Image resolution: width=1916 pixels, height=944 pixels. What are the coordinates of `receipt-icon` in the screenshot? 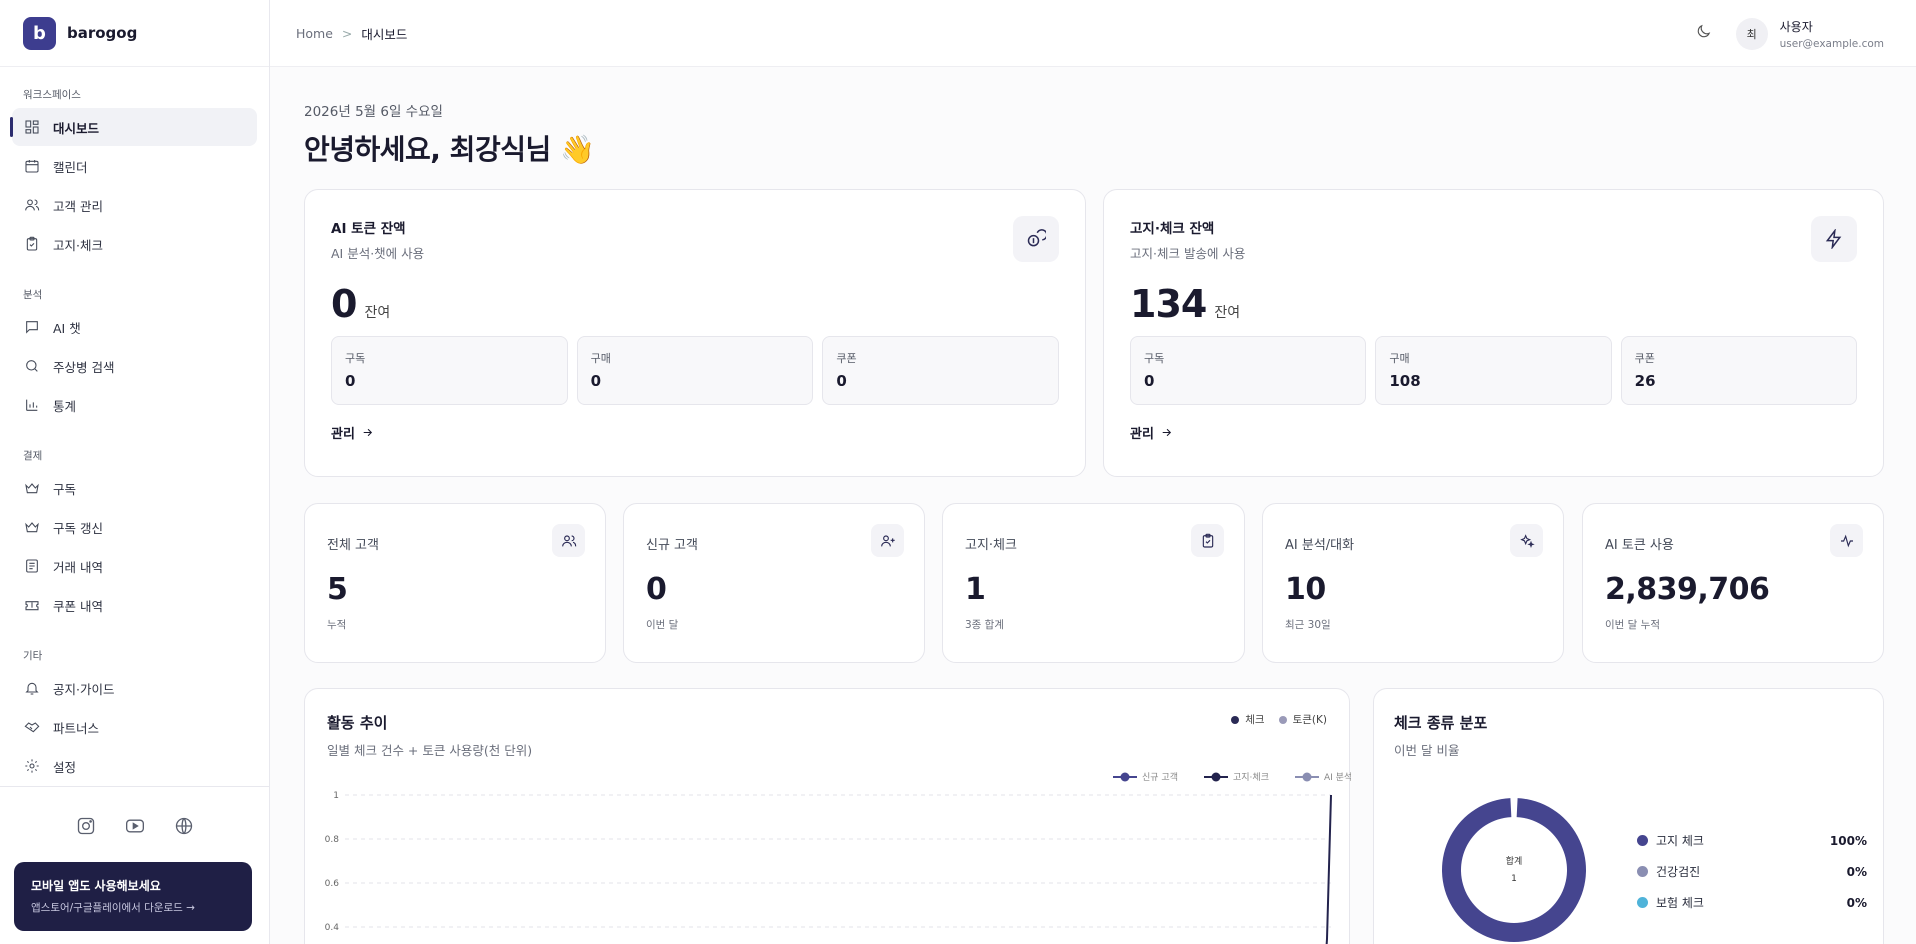 It's located at (32, 566).